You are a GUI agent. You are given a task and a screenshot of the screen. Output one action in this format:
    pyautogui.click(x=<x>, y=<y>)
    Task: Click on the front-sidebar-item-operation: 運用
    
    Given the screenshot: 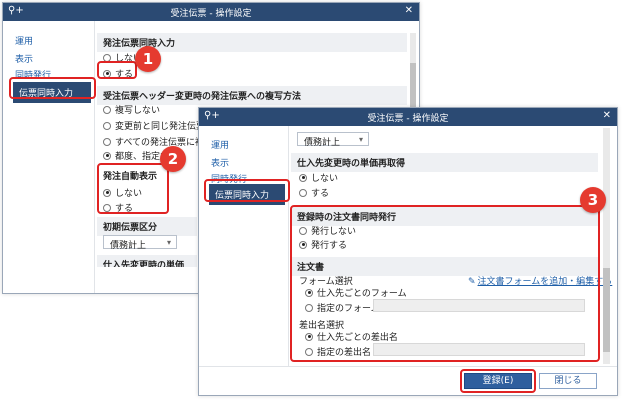 What is the action you would take?
    pyautogui.click(x=220, y=144)
    